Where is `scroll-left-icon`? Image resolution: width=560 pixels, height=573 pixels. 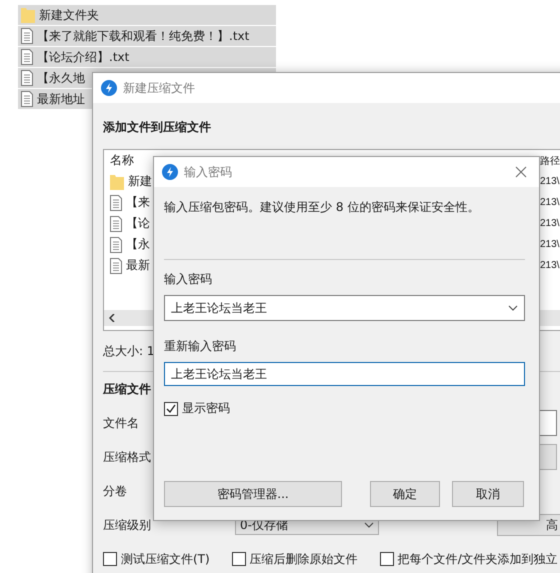 scroll-left-icon is located at coordinates (112, 318).